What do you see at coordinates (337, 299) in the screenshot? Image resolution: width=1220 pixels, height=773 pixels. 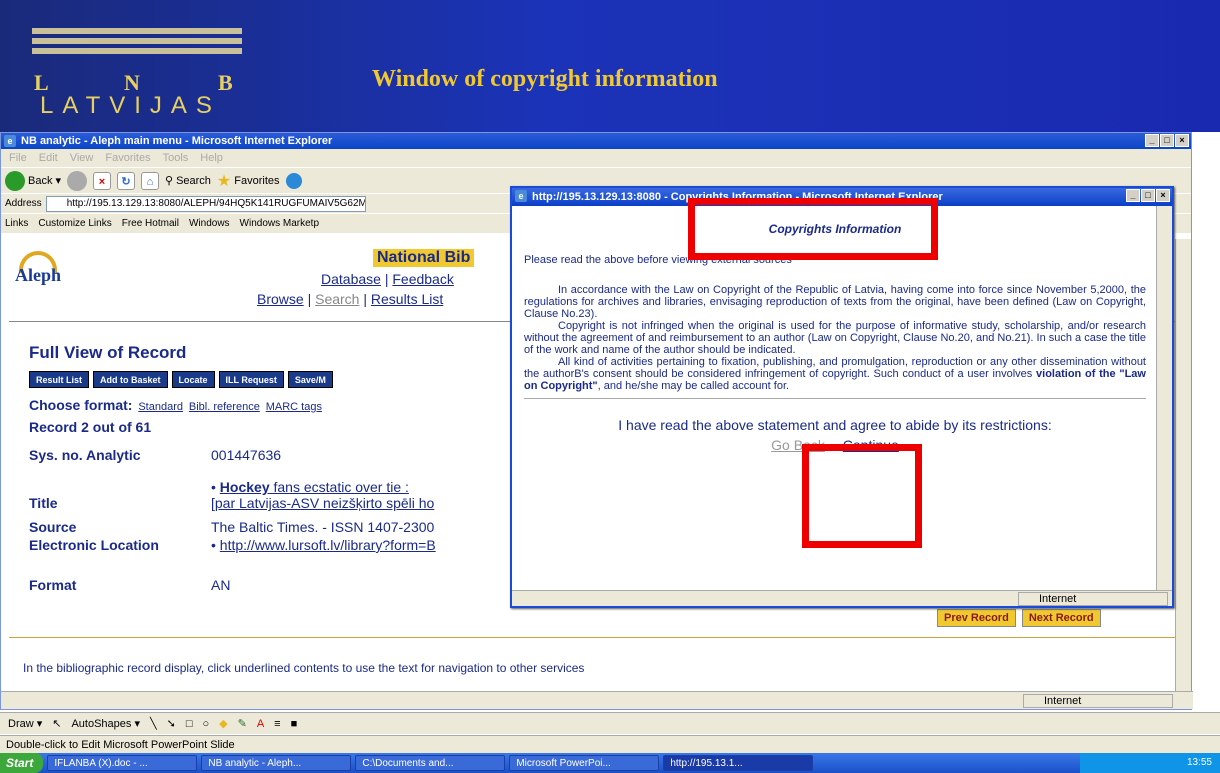 I see `nav-search: Search` at bounding box center [337, 299].